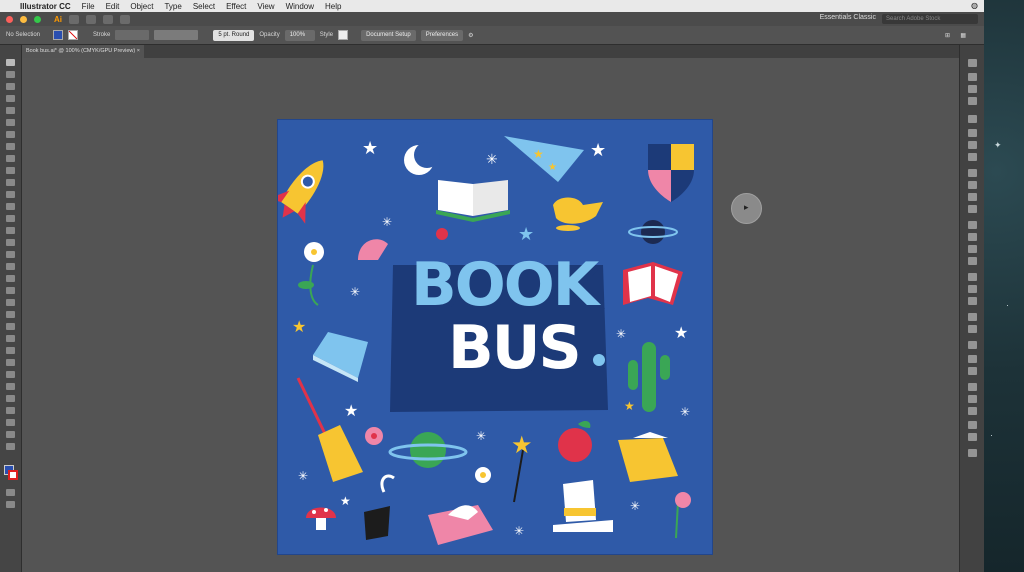 This screenshot has height=572, width=1024. I want to click on graphic-styles-panel-icon, so click(972, 185).